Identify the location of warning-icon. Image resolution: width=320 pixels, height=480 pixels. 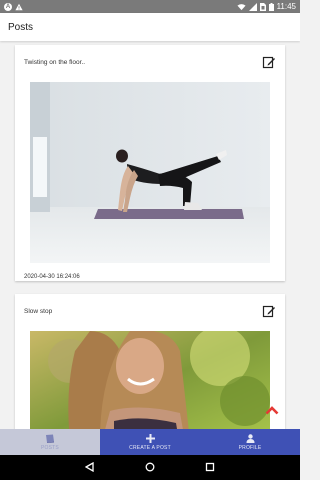
(19, 7).